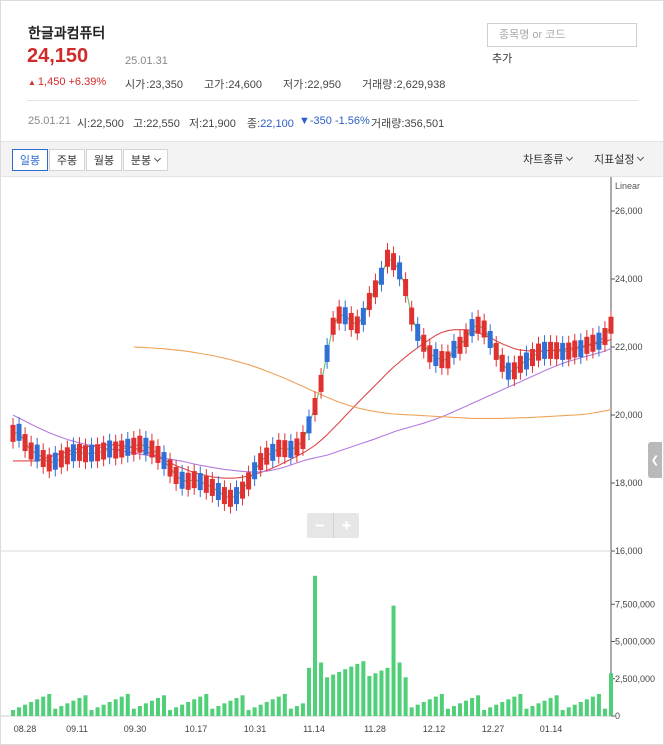 Image resolution: width=664 pixels, height=745 pixels. What do you see at coordinates (548, 159) in the screenshot?
I see `chart-type-menu: 차트종류` at bounding box center [548, 159].